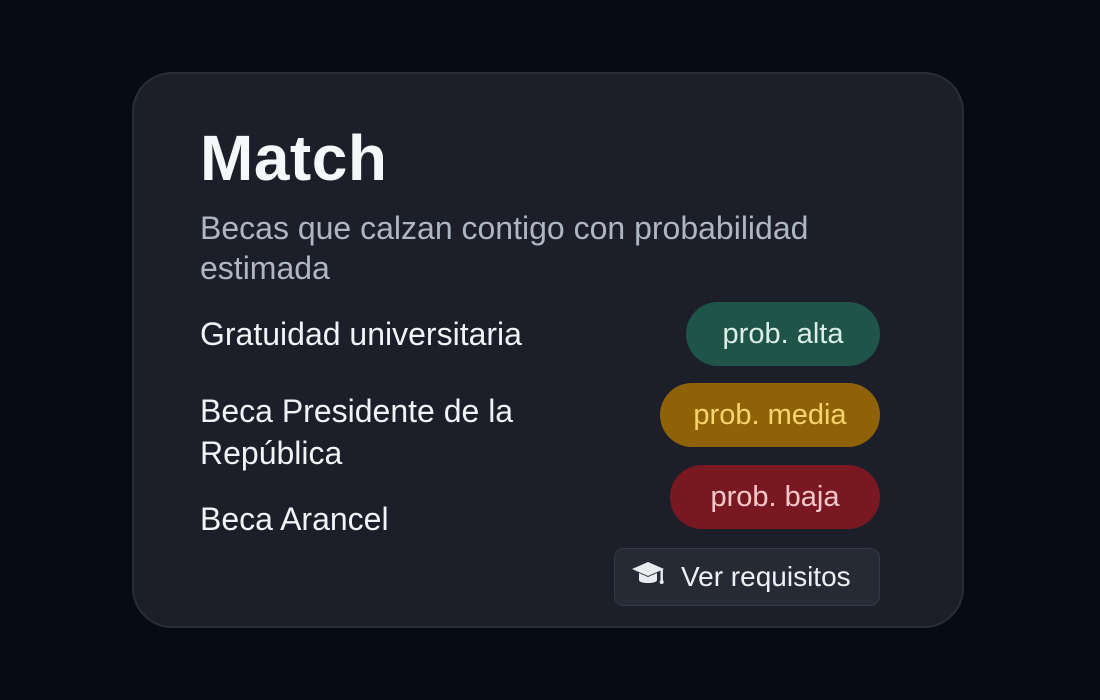 This screenshot has height=700, width=1100. What do you see at coordinates (357, 432) in the screenshot?
I see `scholarship-name-presidente: Beca Presidente de la República` at bounding box center [357, 432].